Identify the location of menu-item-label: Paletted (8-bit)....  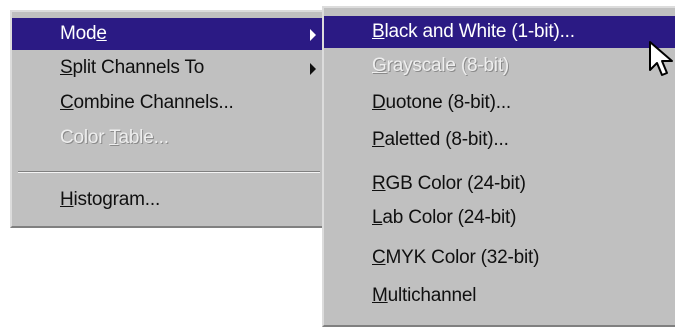
(440, 139).